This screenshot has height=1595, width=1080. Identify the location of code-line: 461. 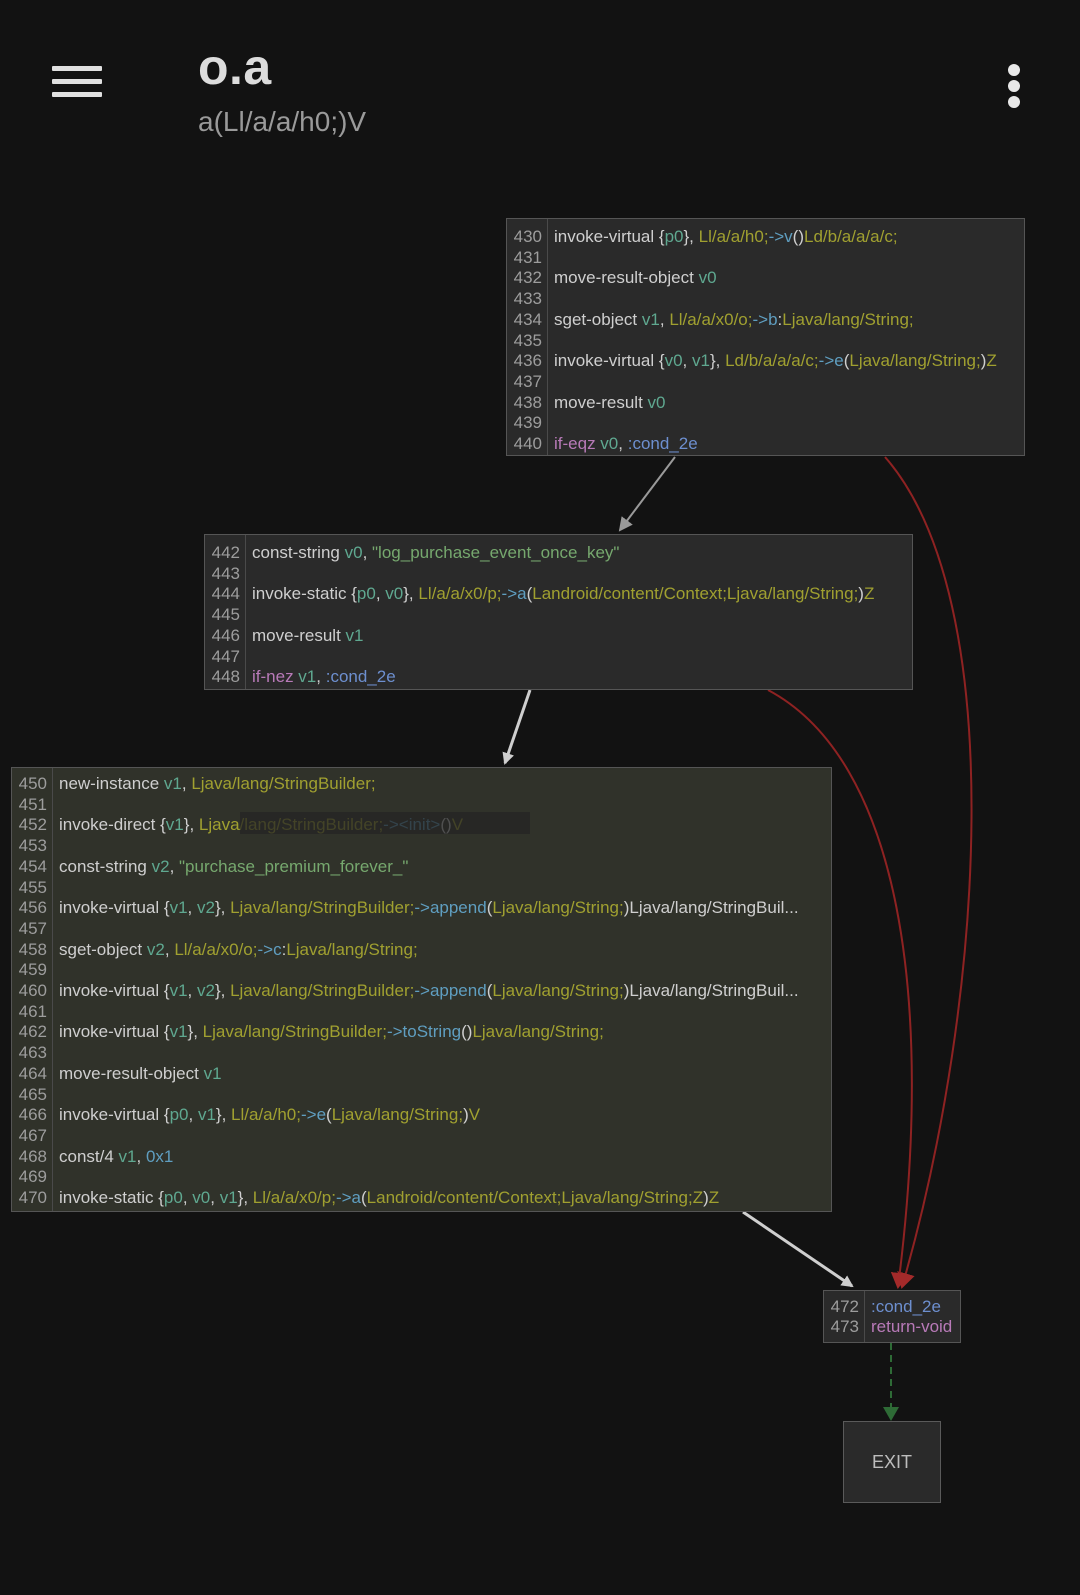
(421, 1012).